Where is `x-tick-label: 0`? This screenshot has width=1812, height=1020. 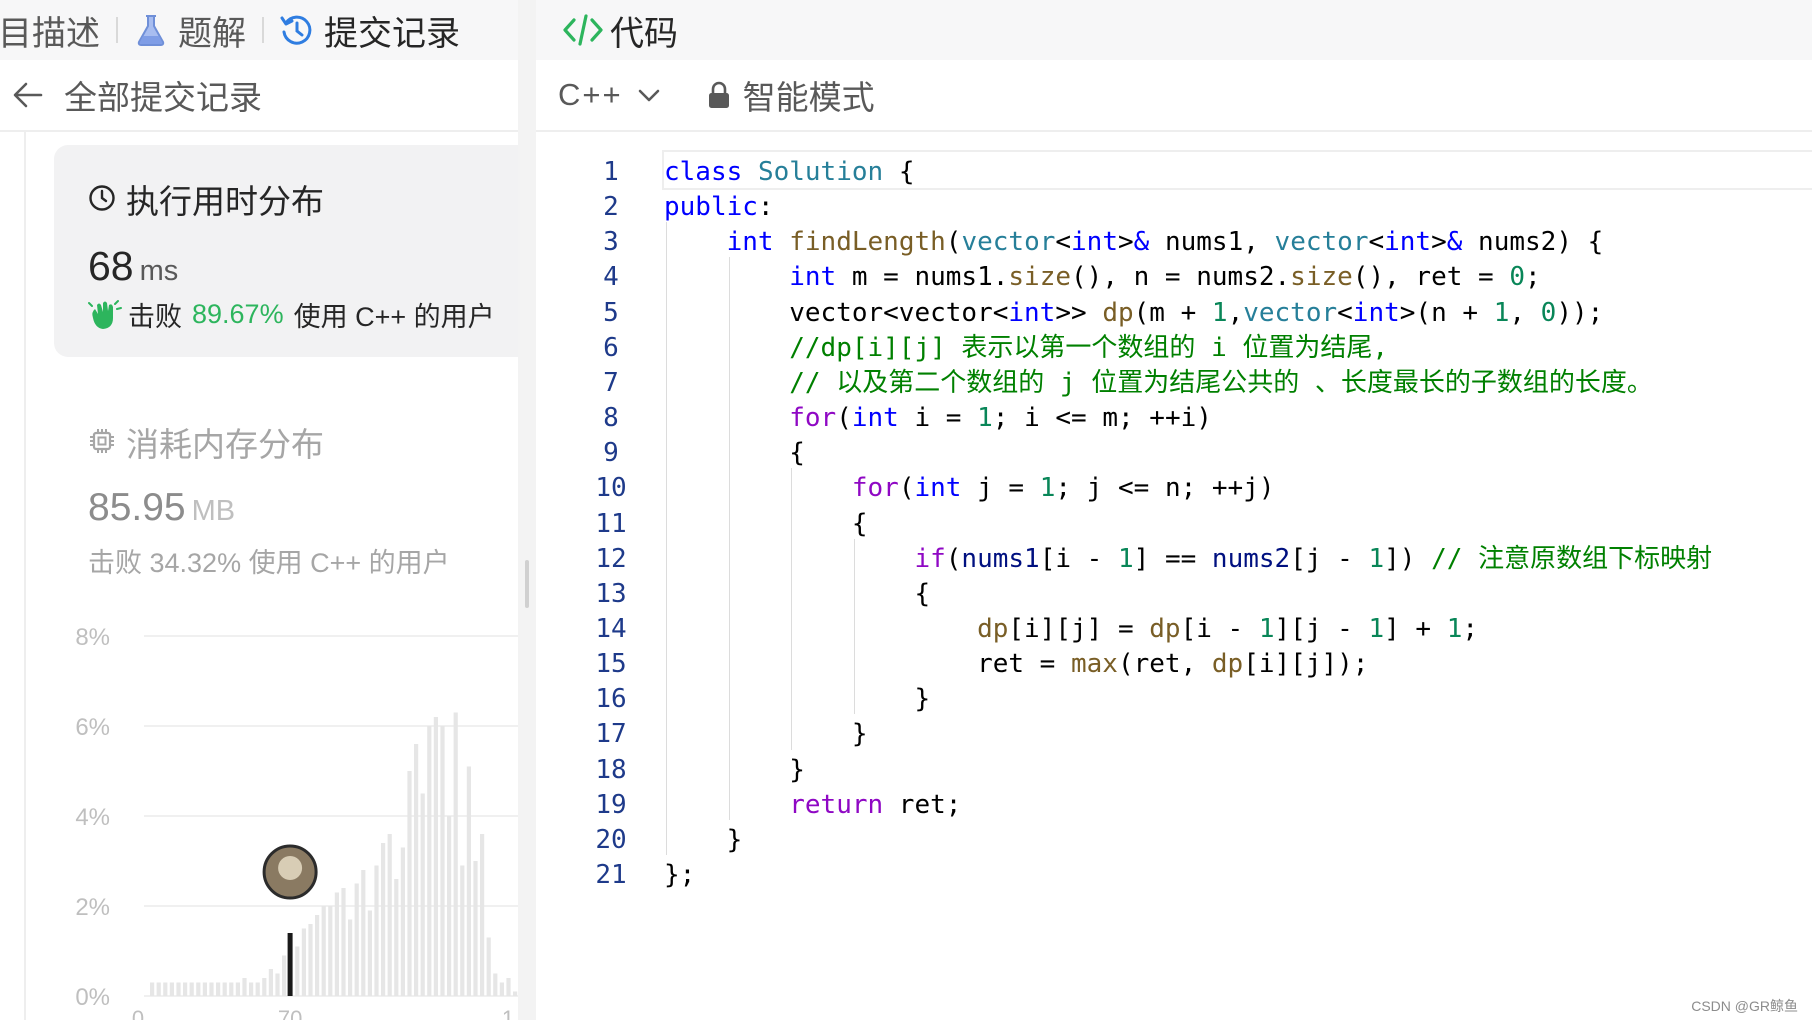 x-tick-label: 0 is located at coordinates (138, 1013).